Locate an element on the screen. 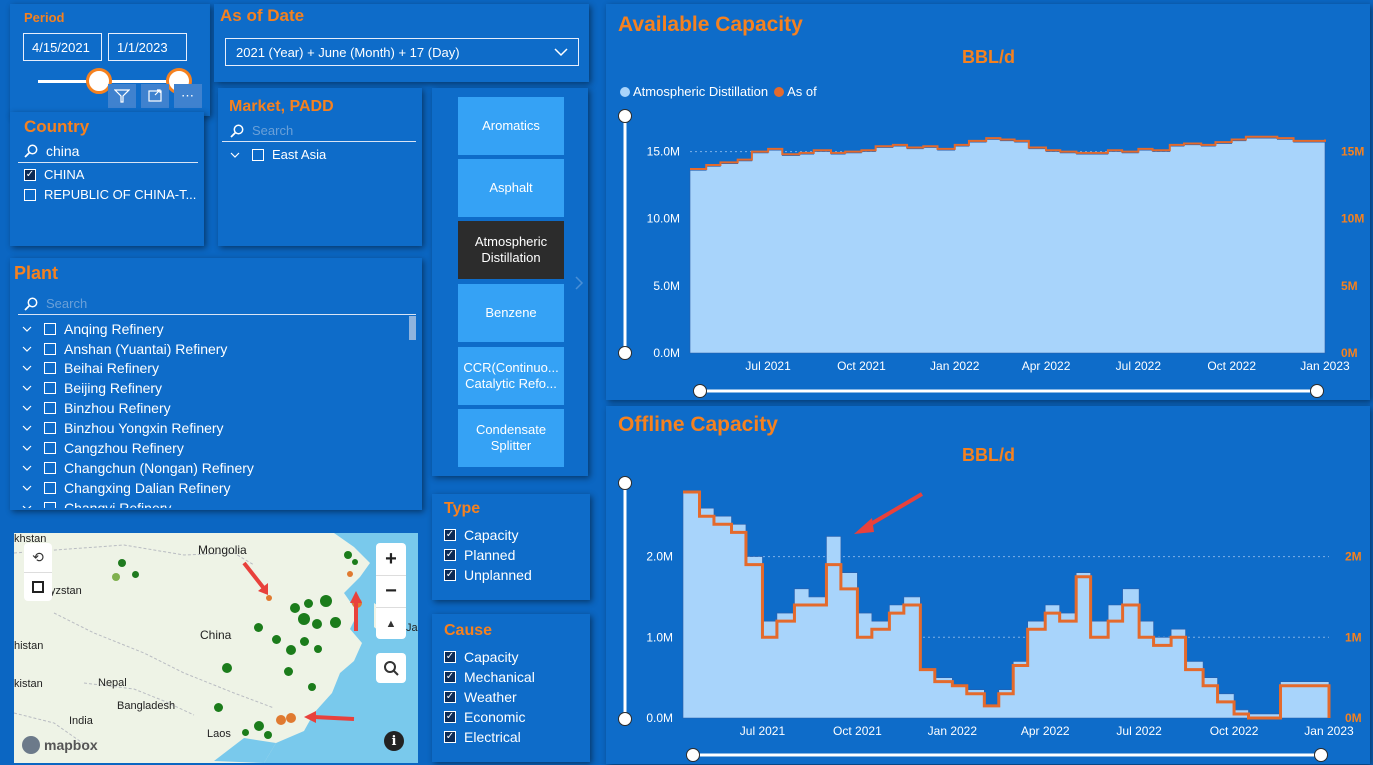 Image resolution: width=1373 pixels, height=765 pixels. plant-item: Beijing Refinery is located at coordinates (92, 388).